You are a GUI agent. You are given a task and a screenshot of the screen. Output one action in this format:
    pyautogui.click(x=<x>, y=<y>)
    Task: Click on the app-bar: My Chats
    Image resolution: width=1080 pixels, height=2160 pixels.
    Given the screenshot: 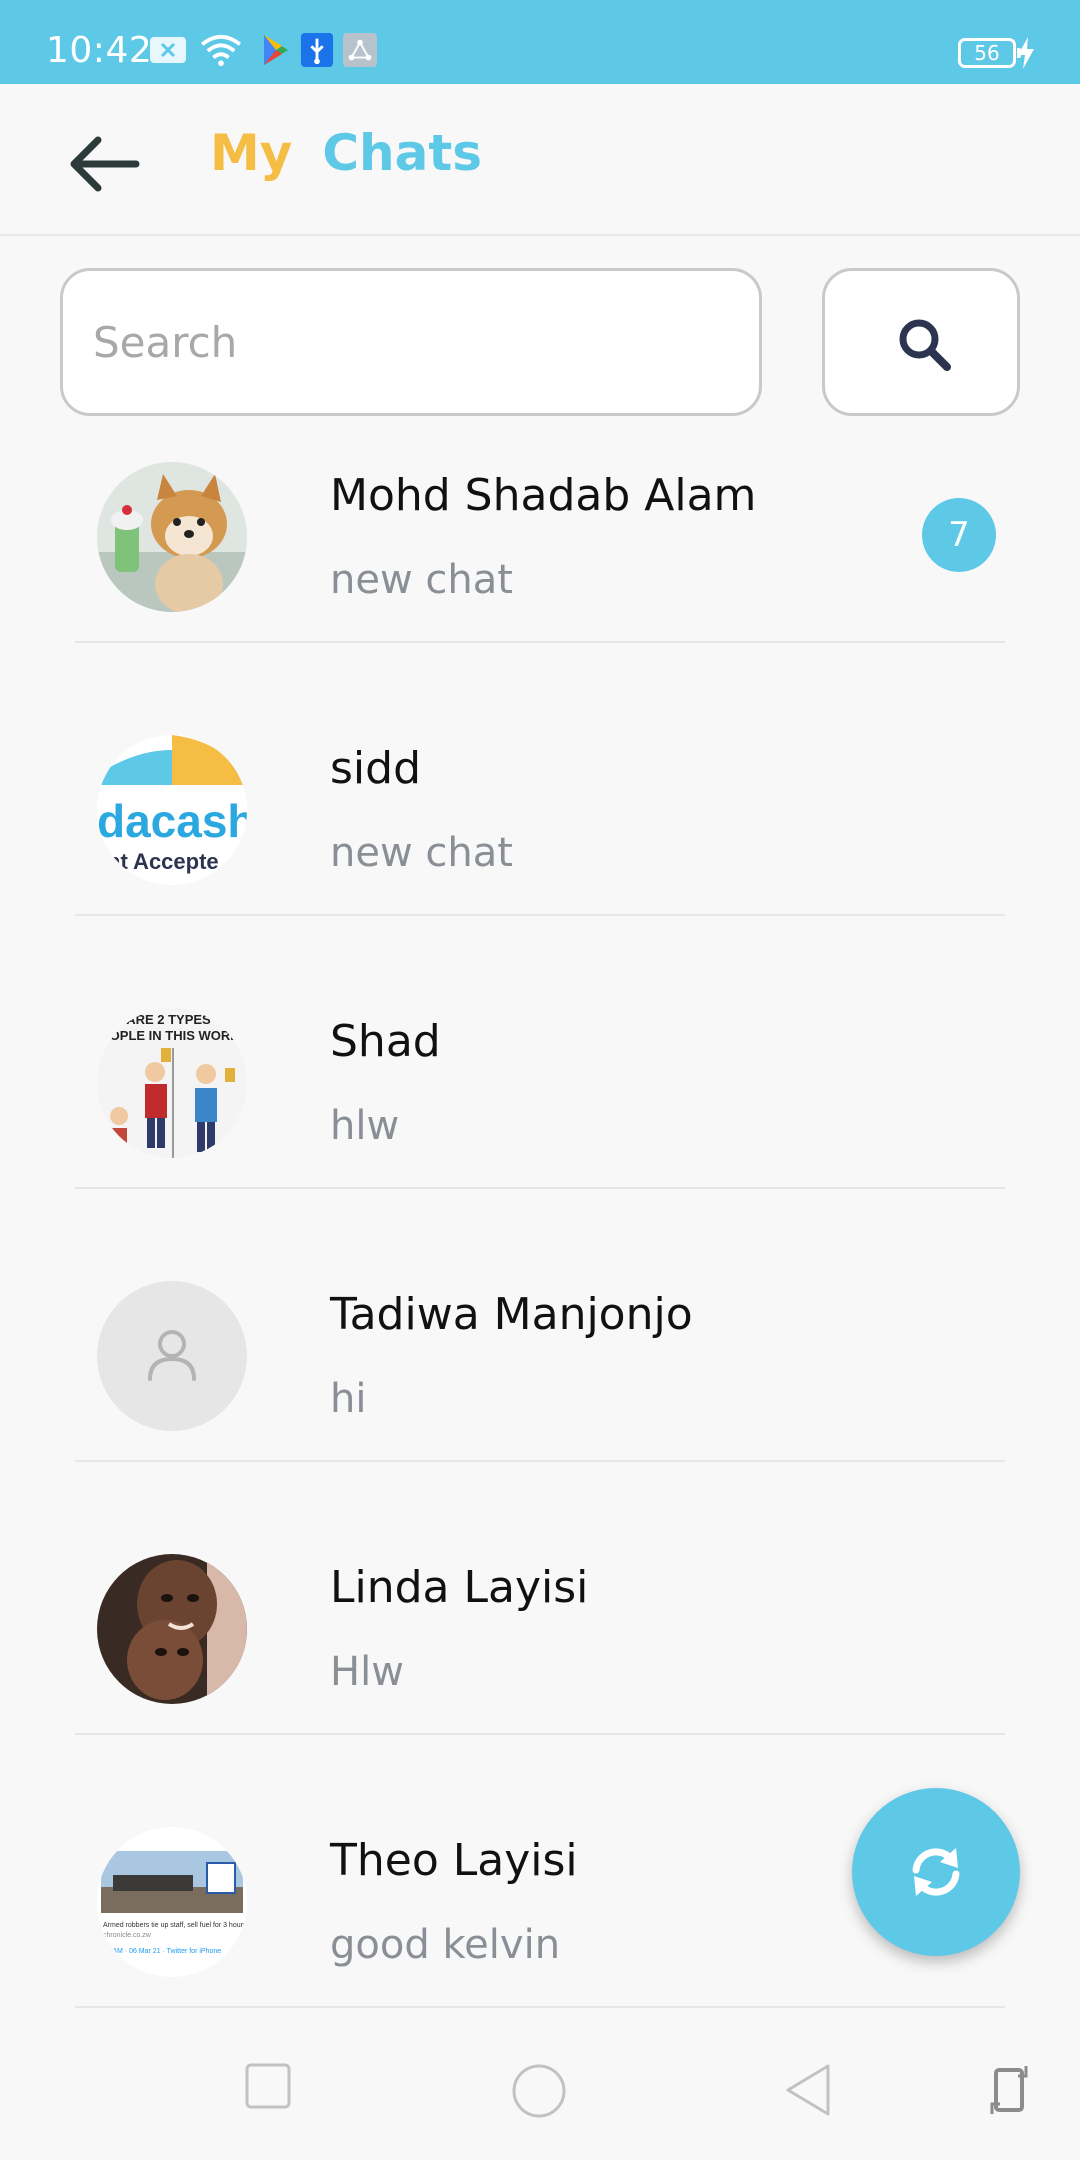 What is the action you would take?
    pyautogui.click(x=540, y=160)
    